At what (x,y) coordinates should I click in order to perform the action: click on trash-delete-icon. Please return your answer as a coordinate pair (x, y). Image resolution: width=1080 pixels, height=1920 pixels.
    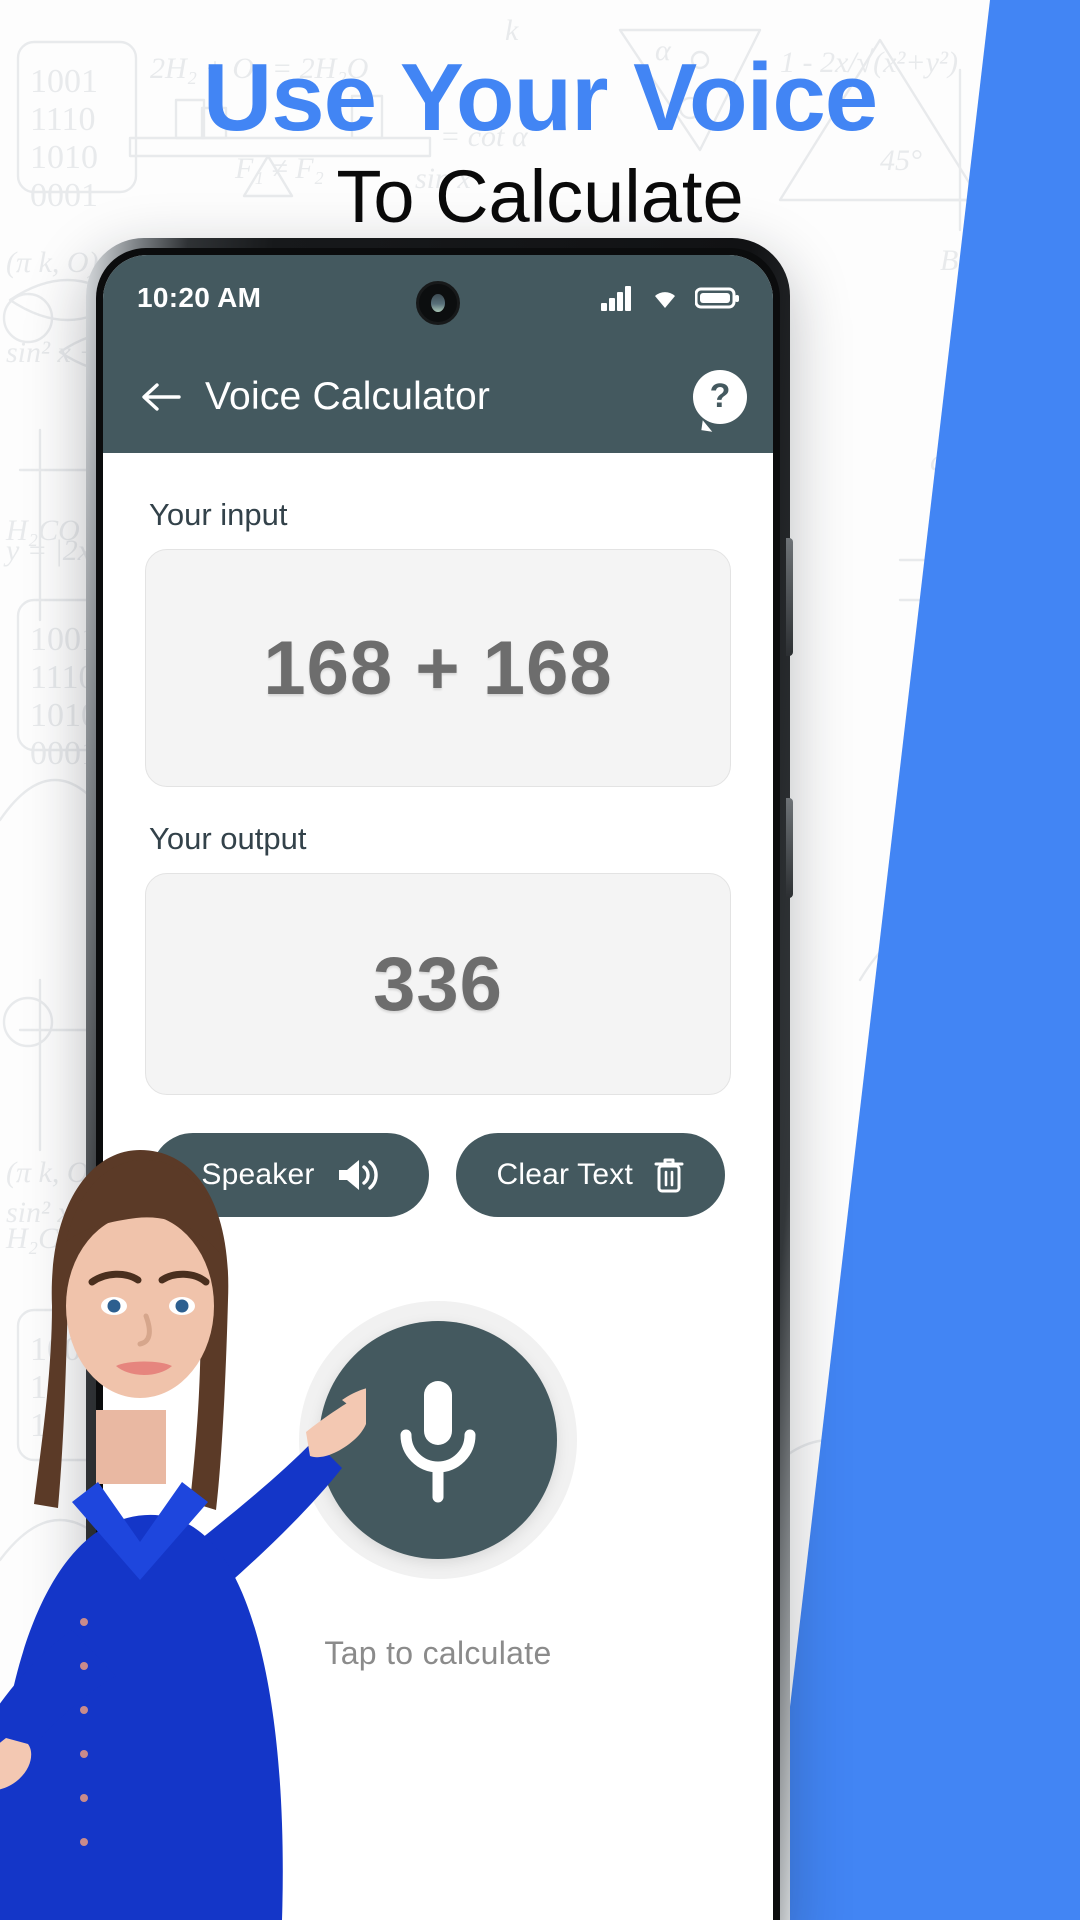
    Looking at the image, I should click on (669, 1175).